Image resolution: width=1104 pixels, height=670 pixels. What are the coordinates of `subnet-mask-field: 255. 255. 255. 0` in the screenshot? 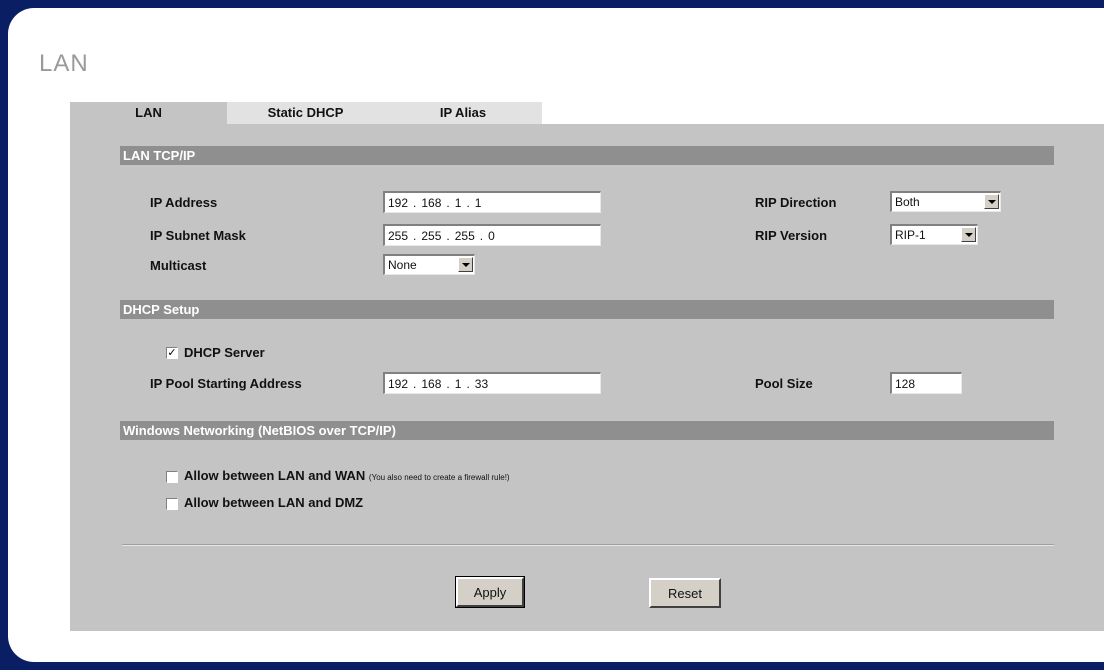 It's located at (492, 235).